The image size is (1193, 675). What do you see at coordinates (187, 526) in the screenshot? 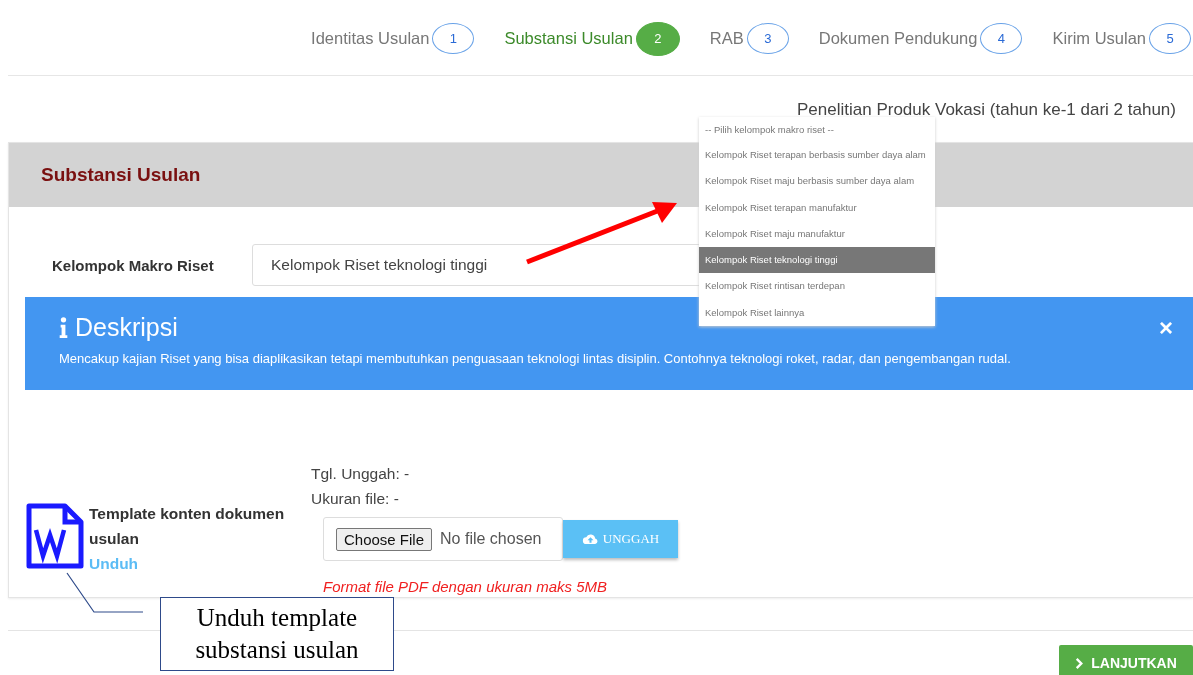
I see `template-title: Template konten dokumen usulan` at bounding box center [187, 526].